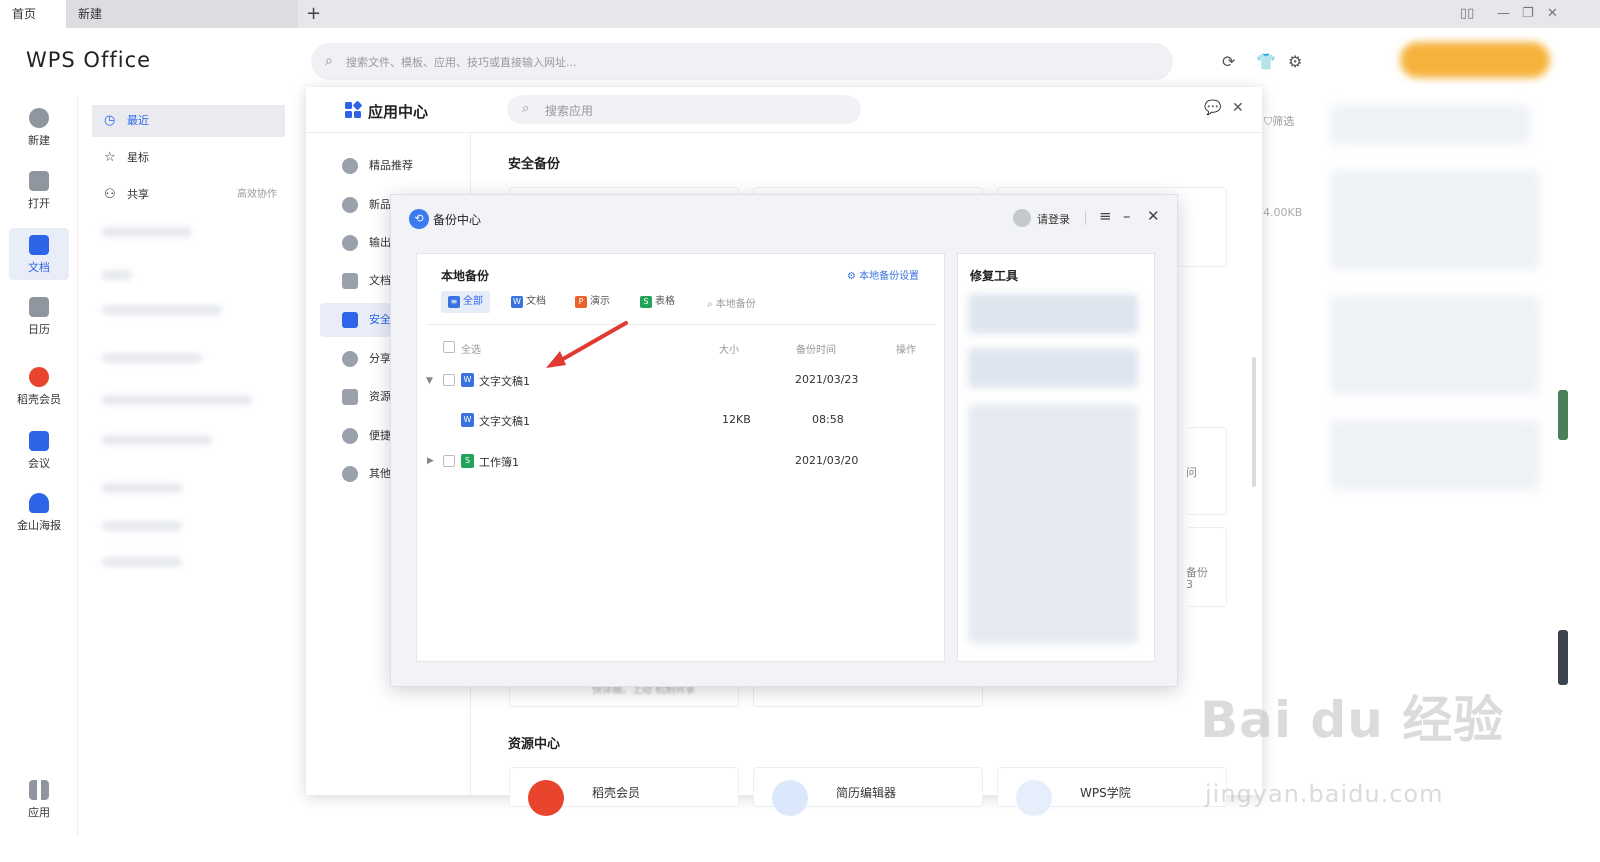 This screenshot has height=862, width=1600. Describe the element at coordinates (1503, 14) in the screenshot. I see `minimize-icon: —` at that location.